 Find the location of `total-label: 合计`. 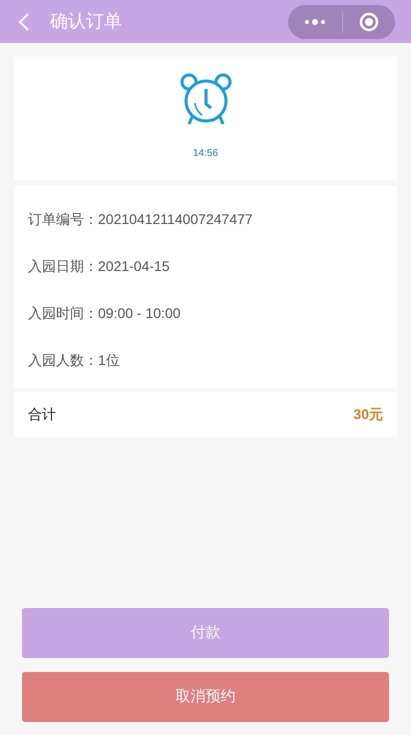

total-label: 合计 is located at coordinates (42, 414).